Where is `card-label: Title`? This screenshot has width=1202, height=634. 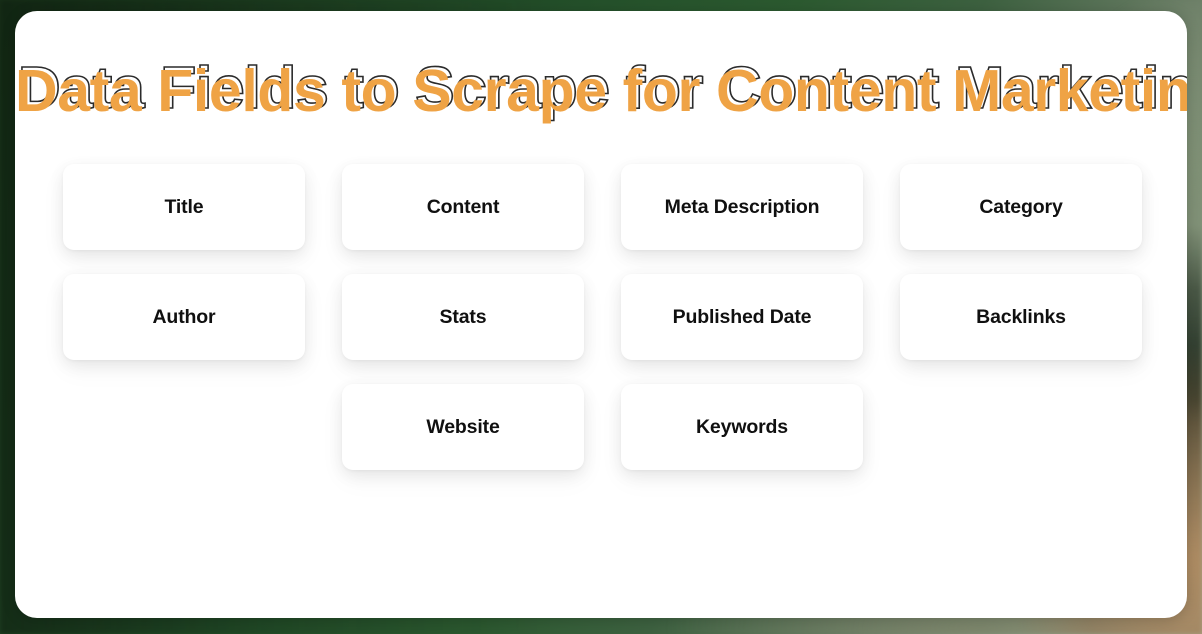
card-label: Title is located at coordinates (184, 206).